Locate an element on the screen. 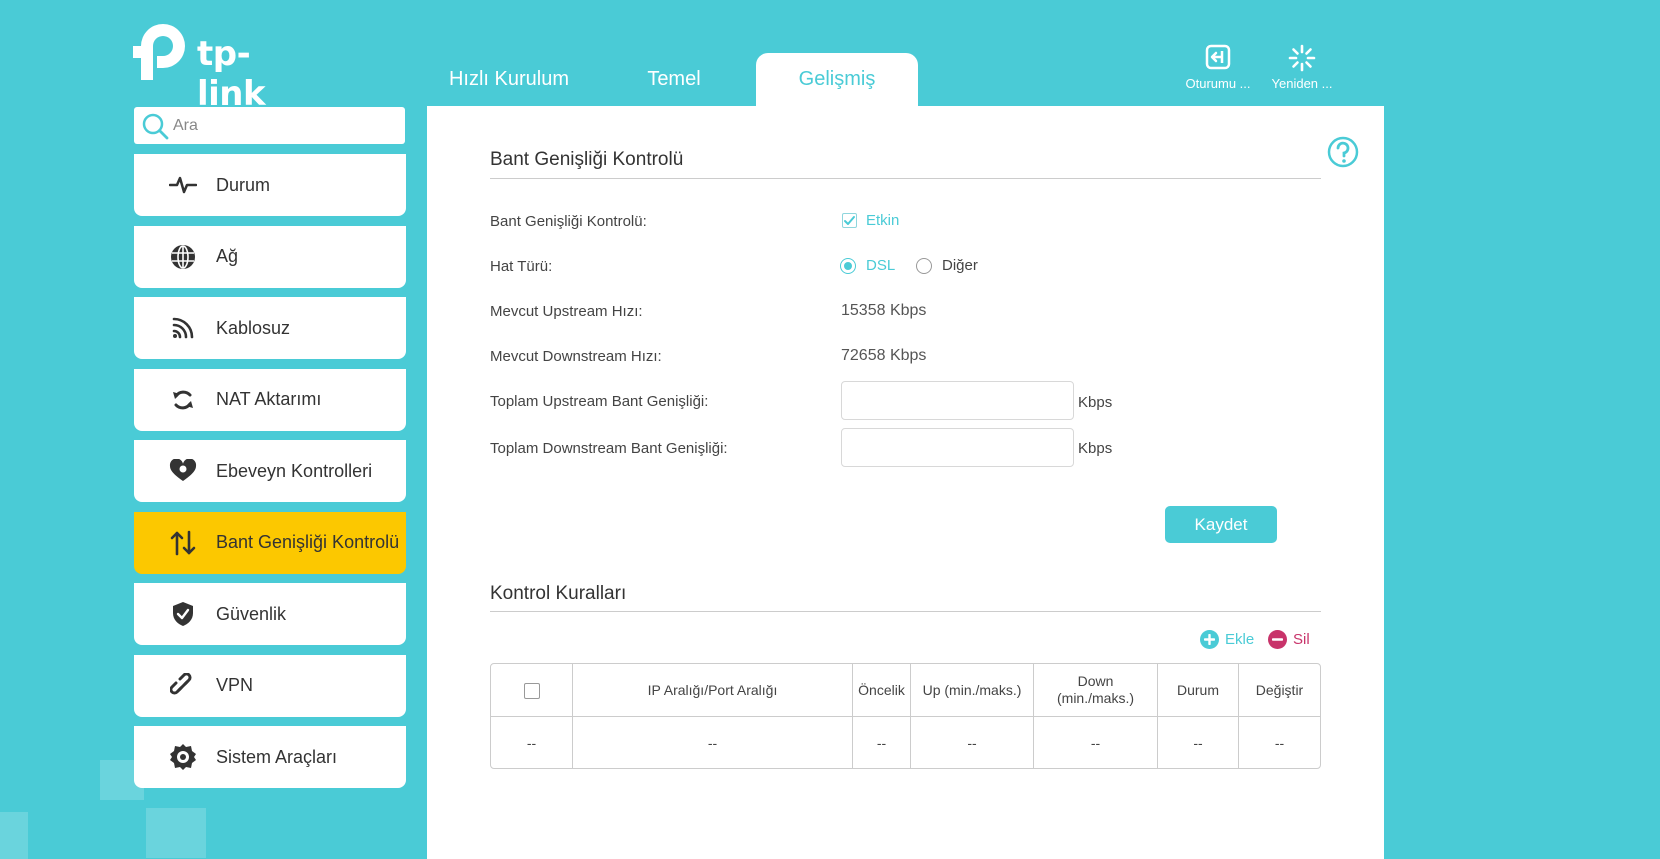 The image size is (1660, 859). sidebar-item-label: Sistem Araçları is located at coordinates (277, 756).